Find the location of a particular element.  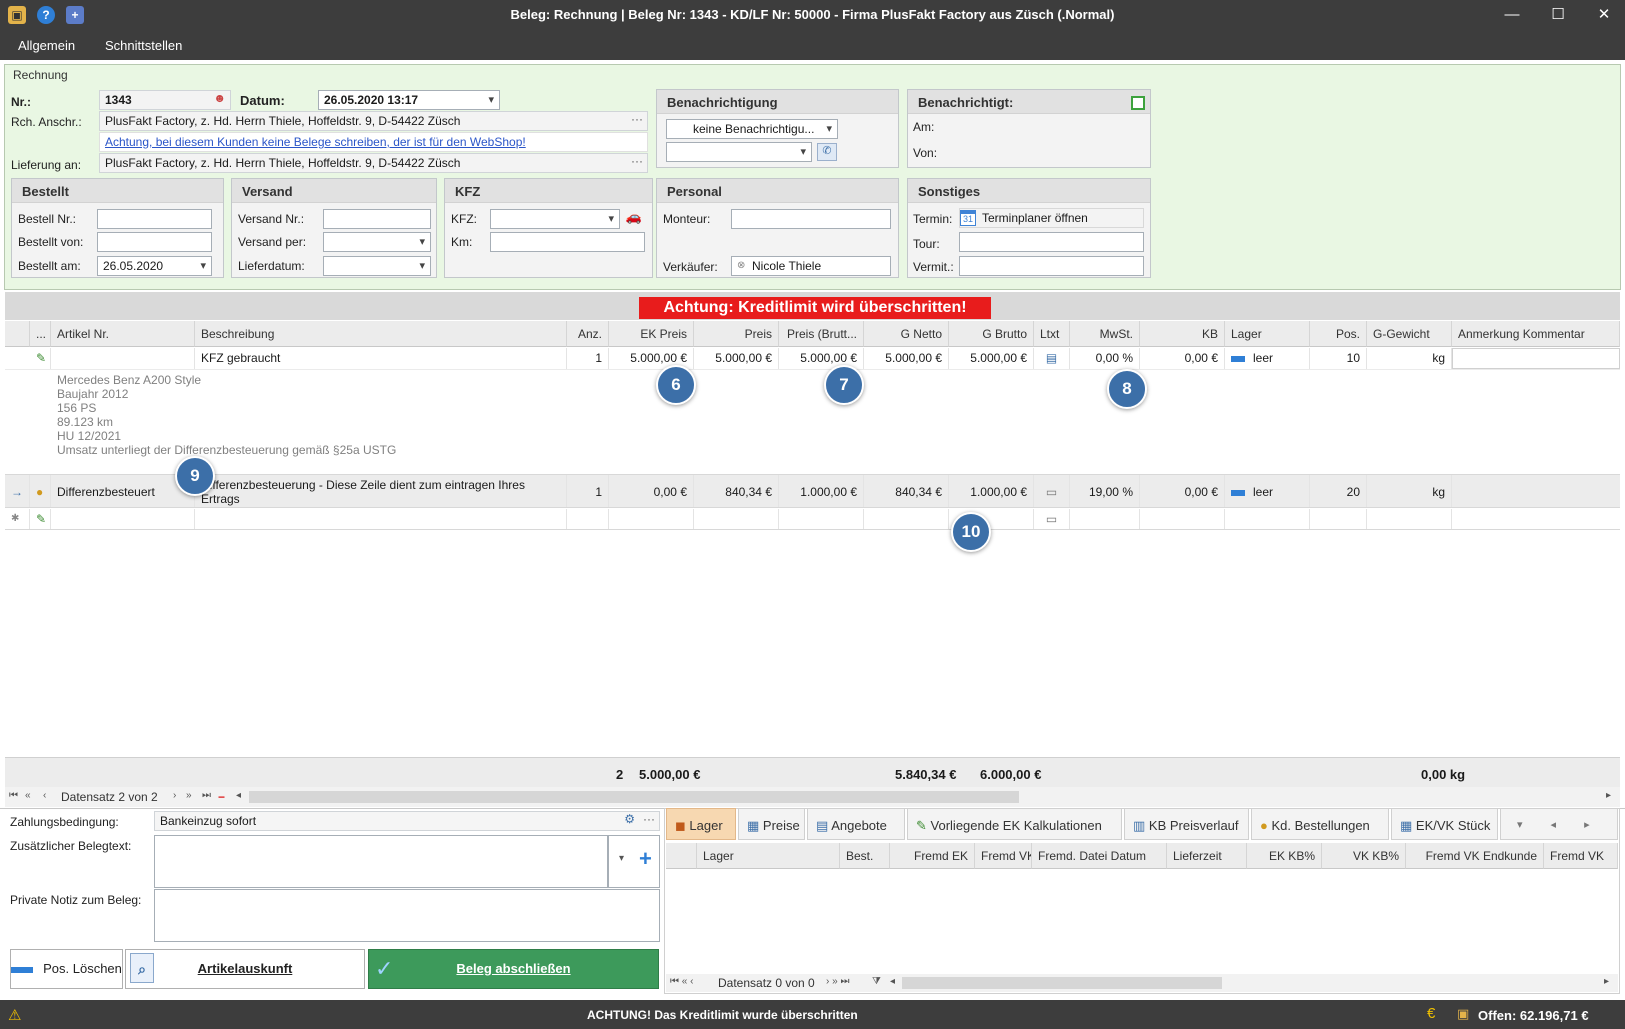

cell-pos is located at coordinates (1338, 519).